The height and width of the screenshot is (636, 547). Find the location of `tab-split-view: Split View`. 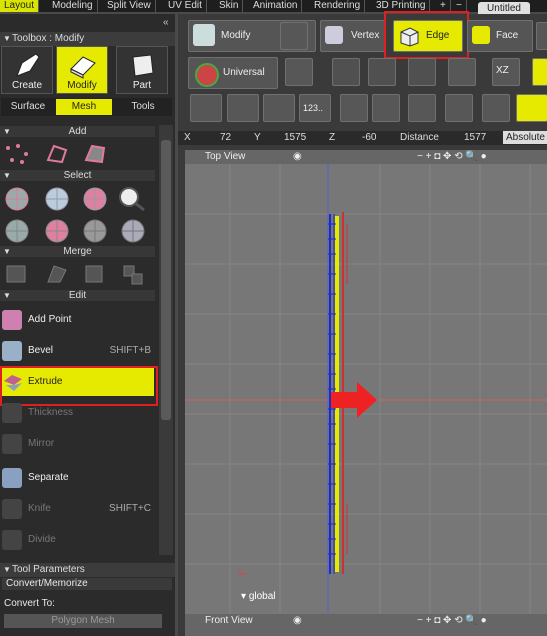

tab-split-view: Split View is located at coordinates (129, 6).